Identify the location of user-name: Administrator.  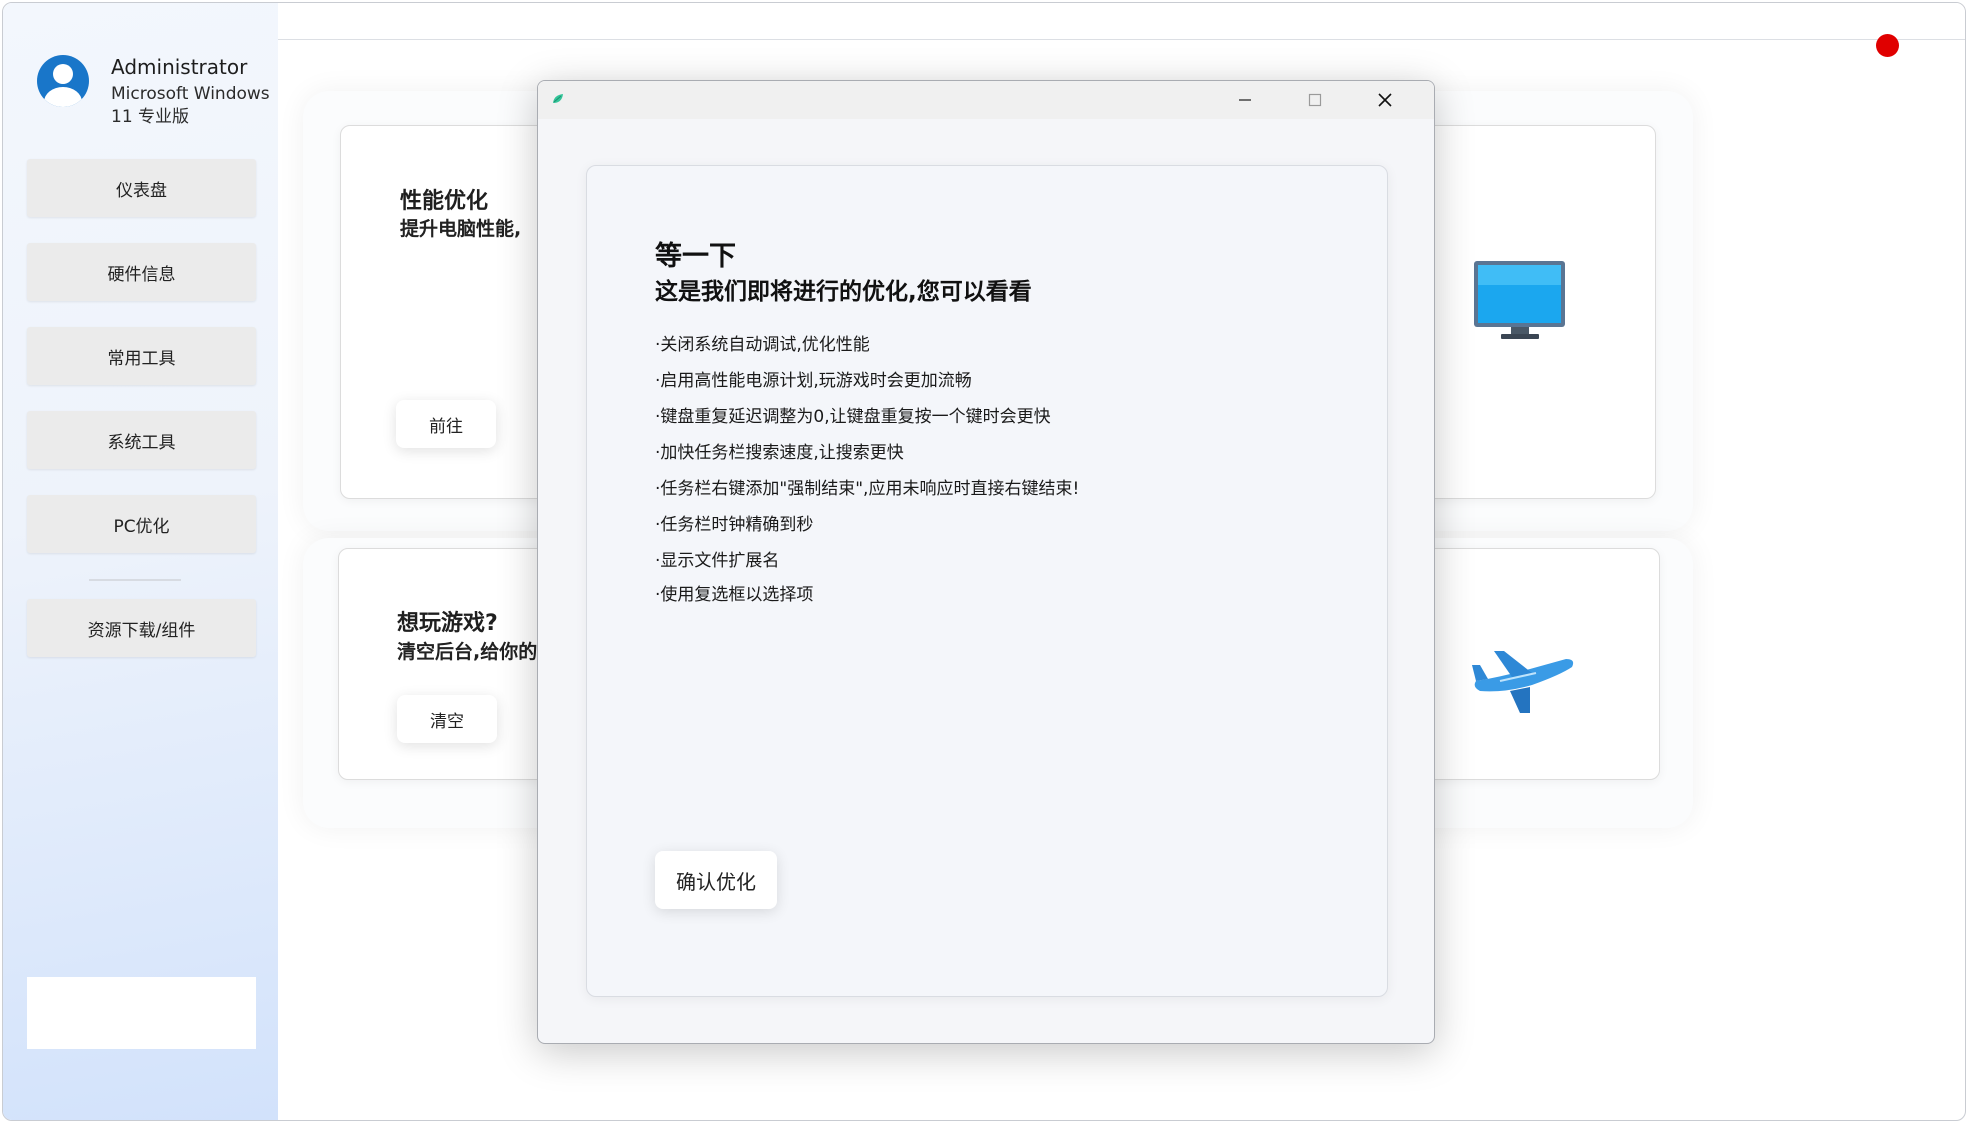
(179, 67).